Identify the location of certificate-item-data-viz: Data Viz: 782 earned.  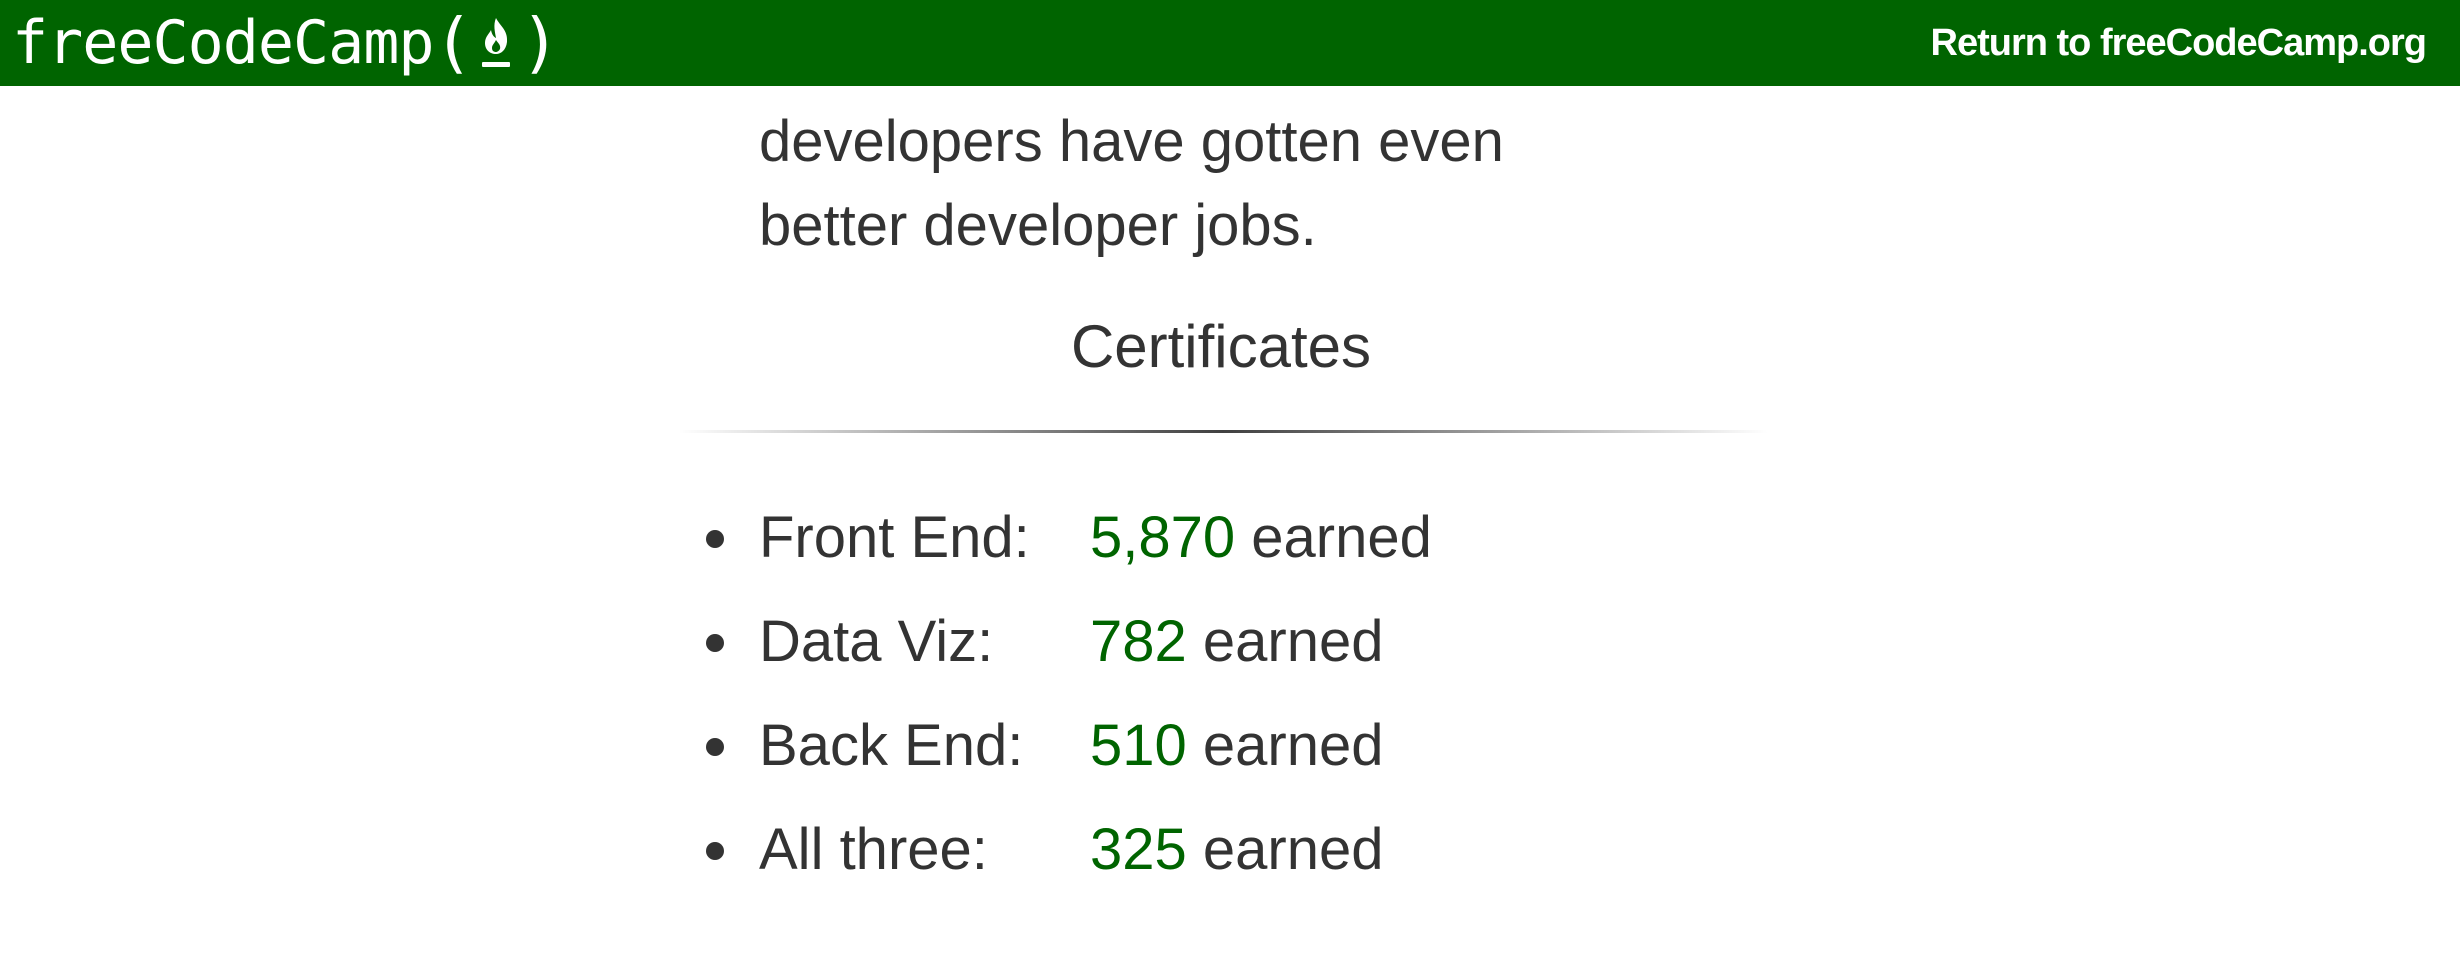
(1230, 642).